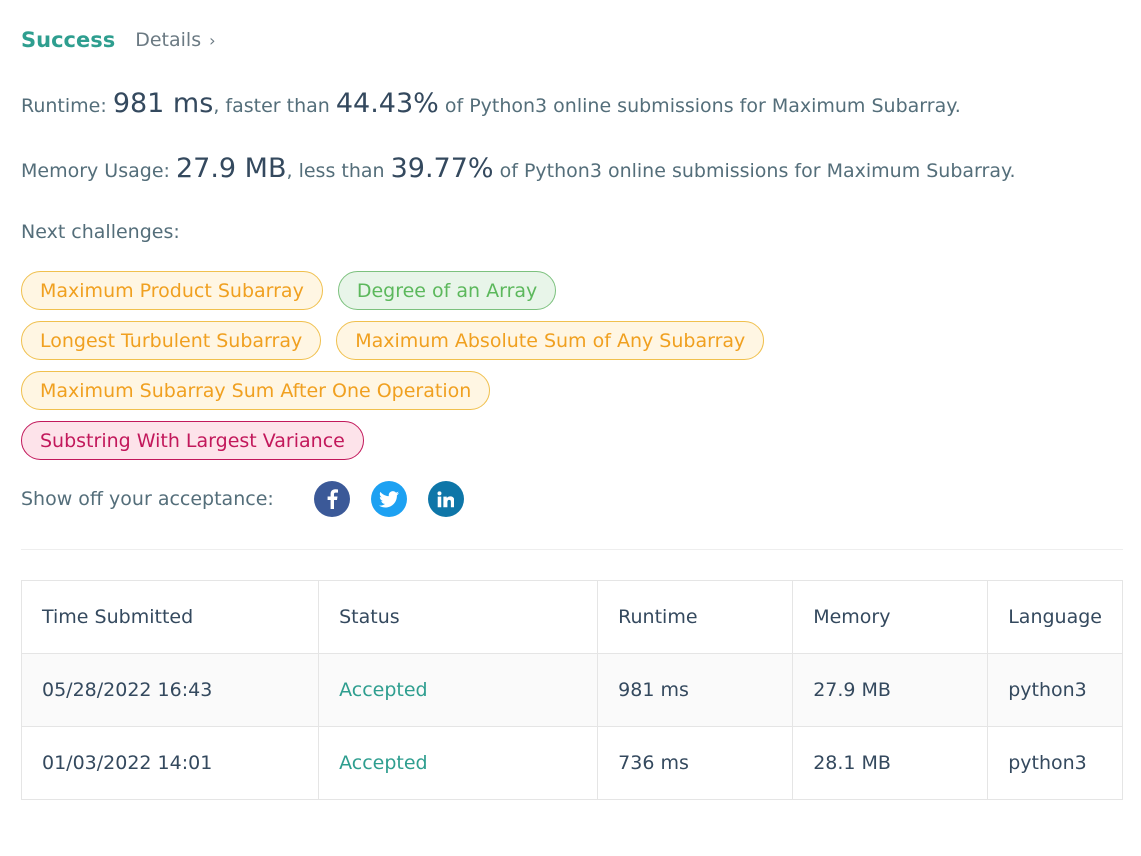 Image resolution: width=1141 pixels, height=856 pixels. What do you see at coordinates (100, 232) in the screenshot?
I see `next-challenges-label: Next challenges:` at bounding box center [100, 232].